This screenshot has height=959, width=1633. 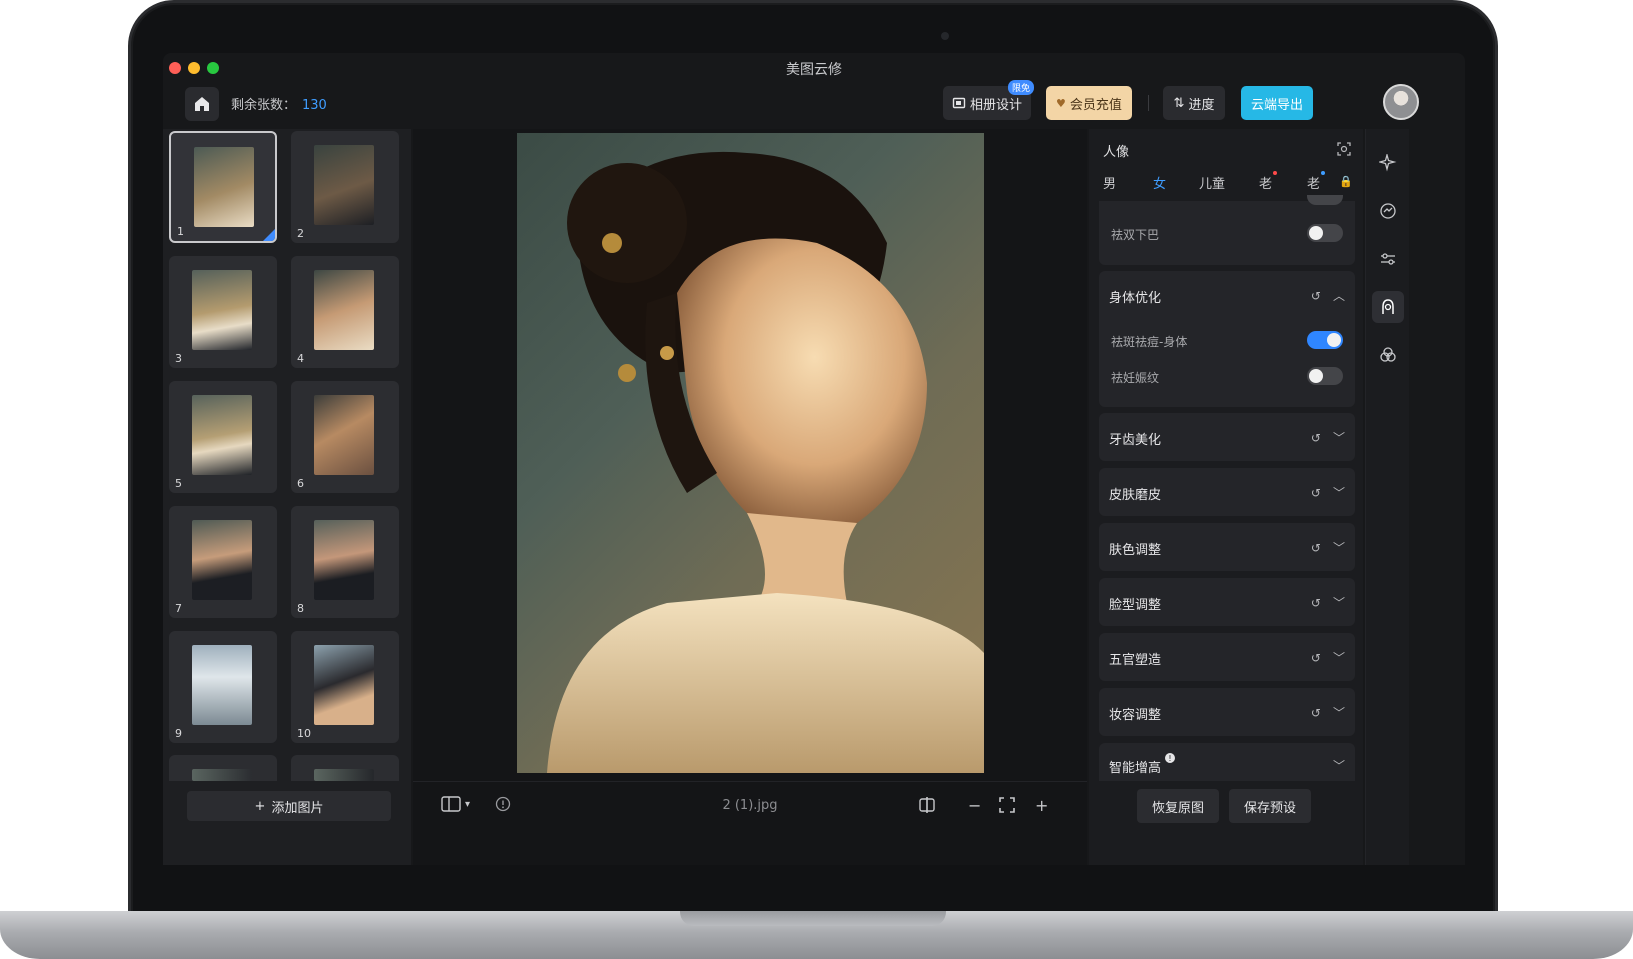 I want to click on thumbnail-index: 2, so click(x=300, y=233).